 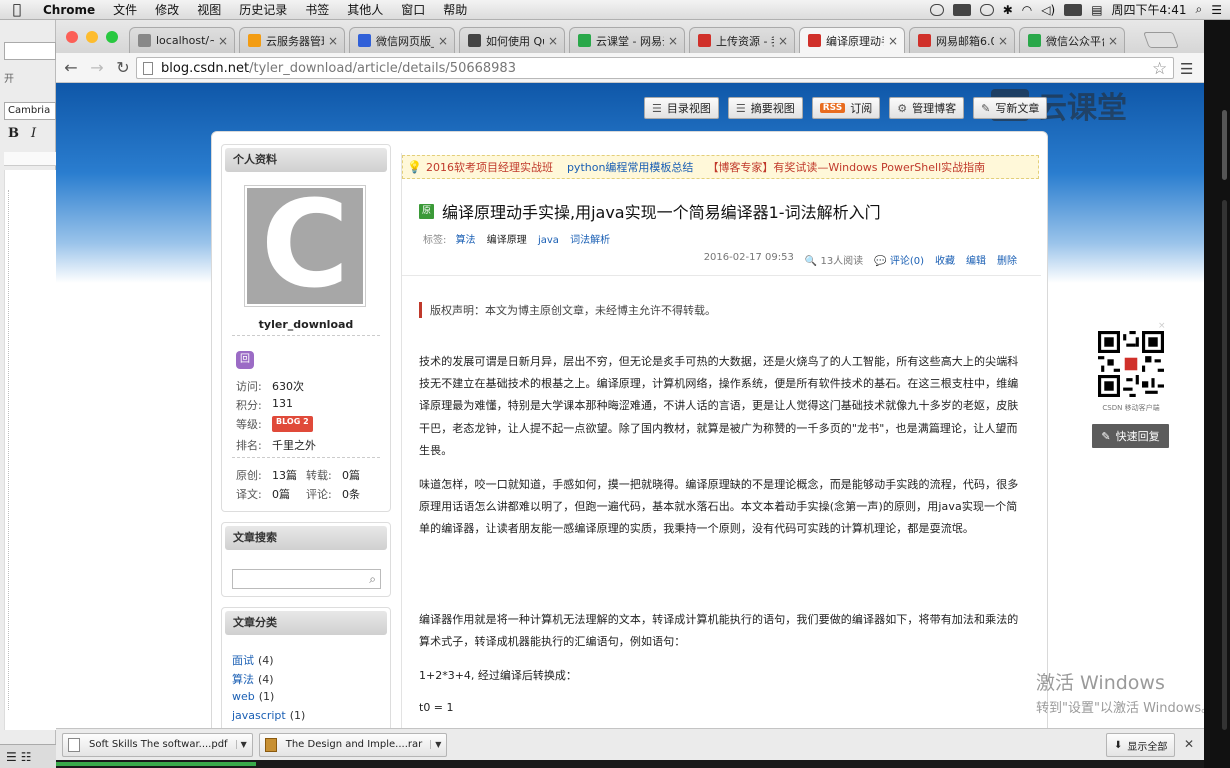 What do you see at coordinates (962, 40) in the screenshot?
I see `browser-tab: 网易邮箱6.0版 ×` at bounding box center [962, 40].